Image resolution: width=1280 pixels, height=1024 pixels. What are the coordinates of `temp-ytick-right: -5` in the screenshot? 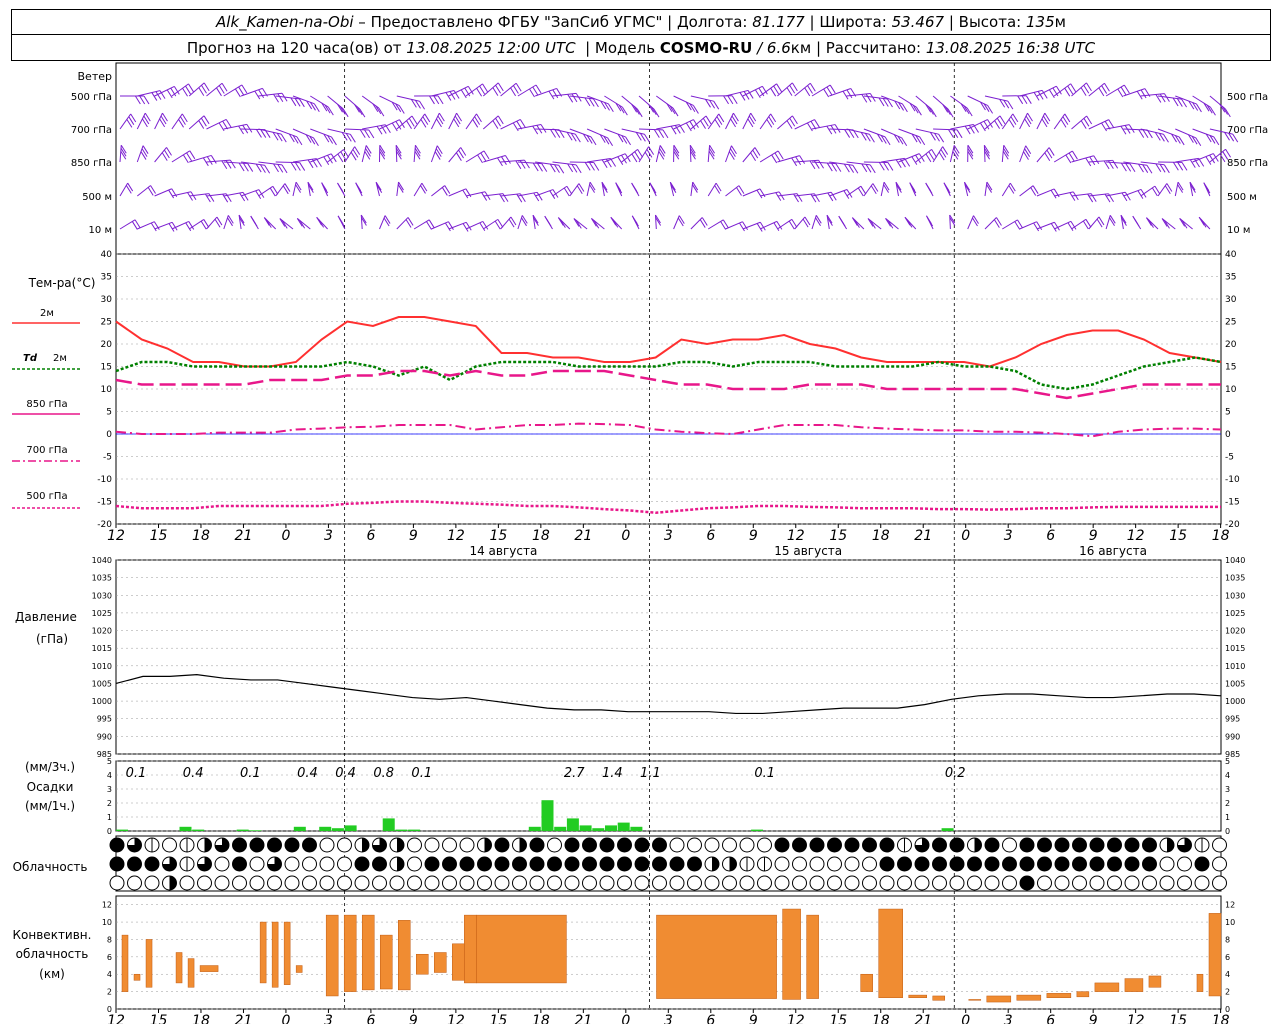 It's located at (1229, 458).